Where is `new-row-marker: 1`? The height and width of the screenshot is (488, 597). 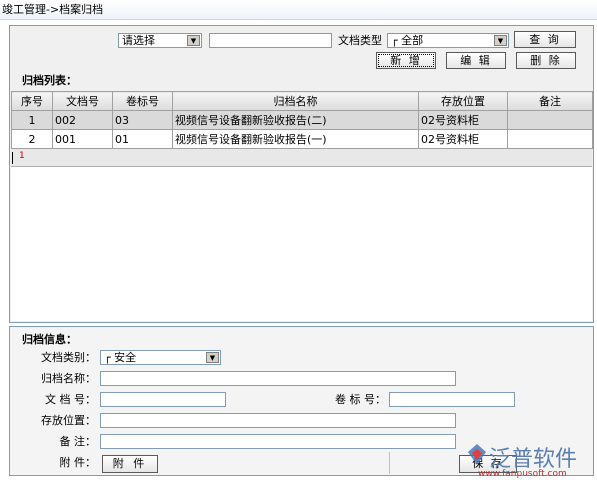 new-row-marker: 1 is located at coordinates (22, 156).